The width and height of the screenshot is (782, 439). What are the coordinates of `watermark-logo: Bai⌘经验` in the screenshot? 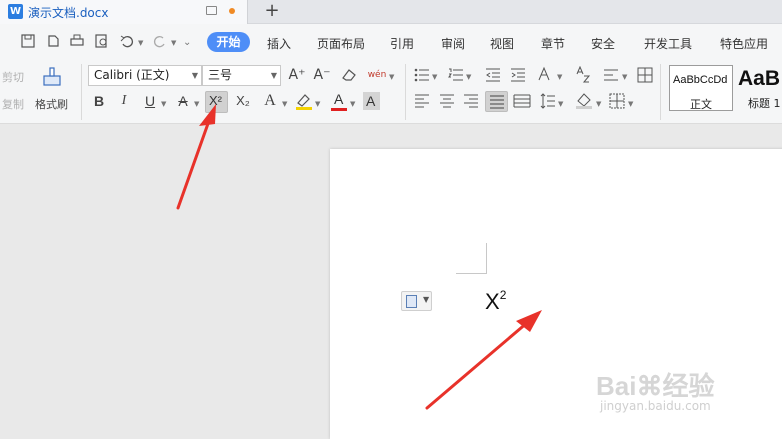 It's located at (655, 386).